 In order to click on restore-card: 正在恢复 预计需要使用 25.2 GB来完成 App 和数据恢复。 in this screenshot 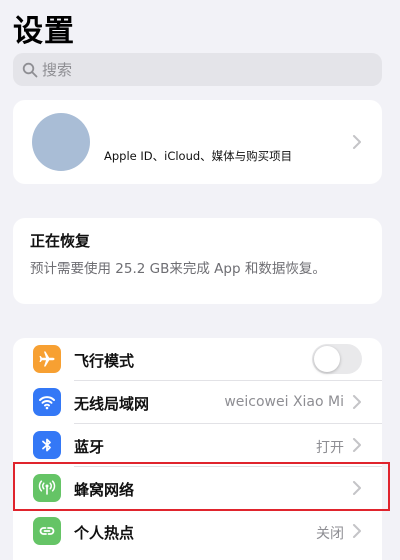, I will do `click(197, 261)`.